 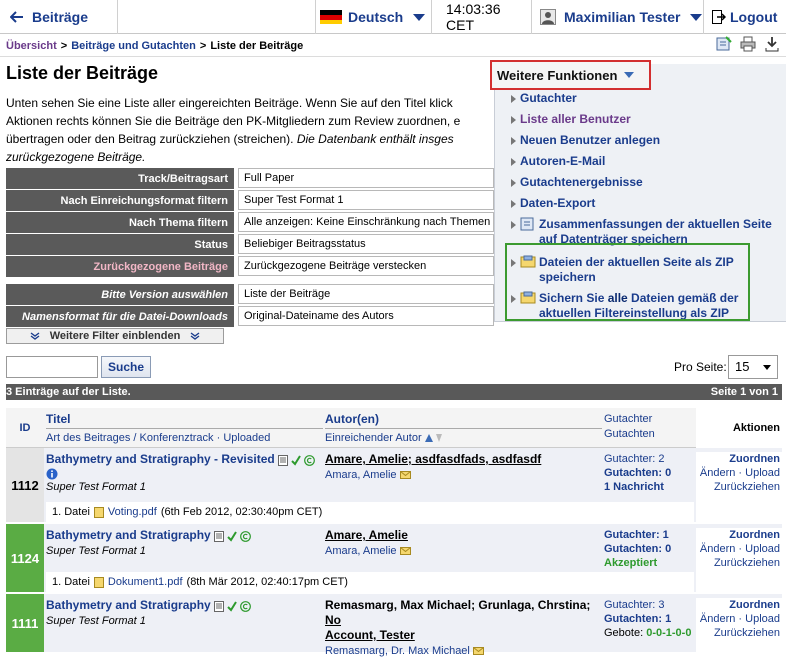 I want to click on back-button: Beiträge, so click(x=59, y=17).